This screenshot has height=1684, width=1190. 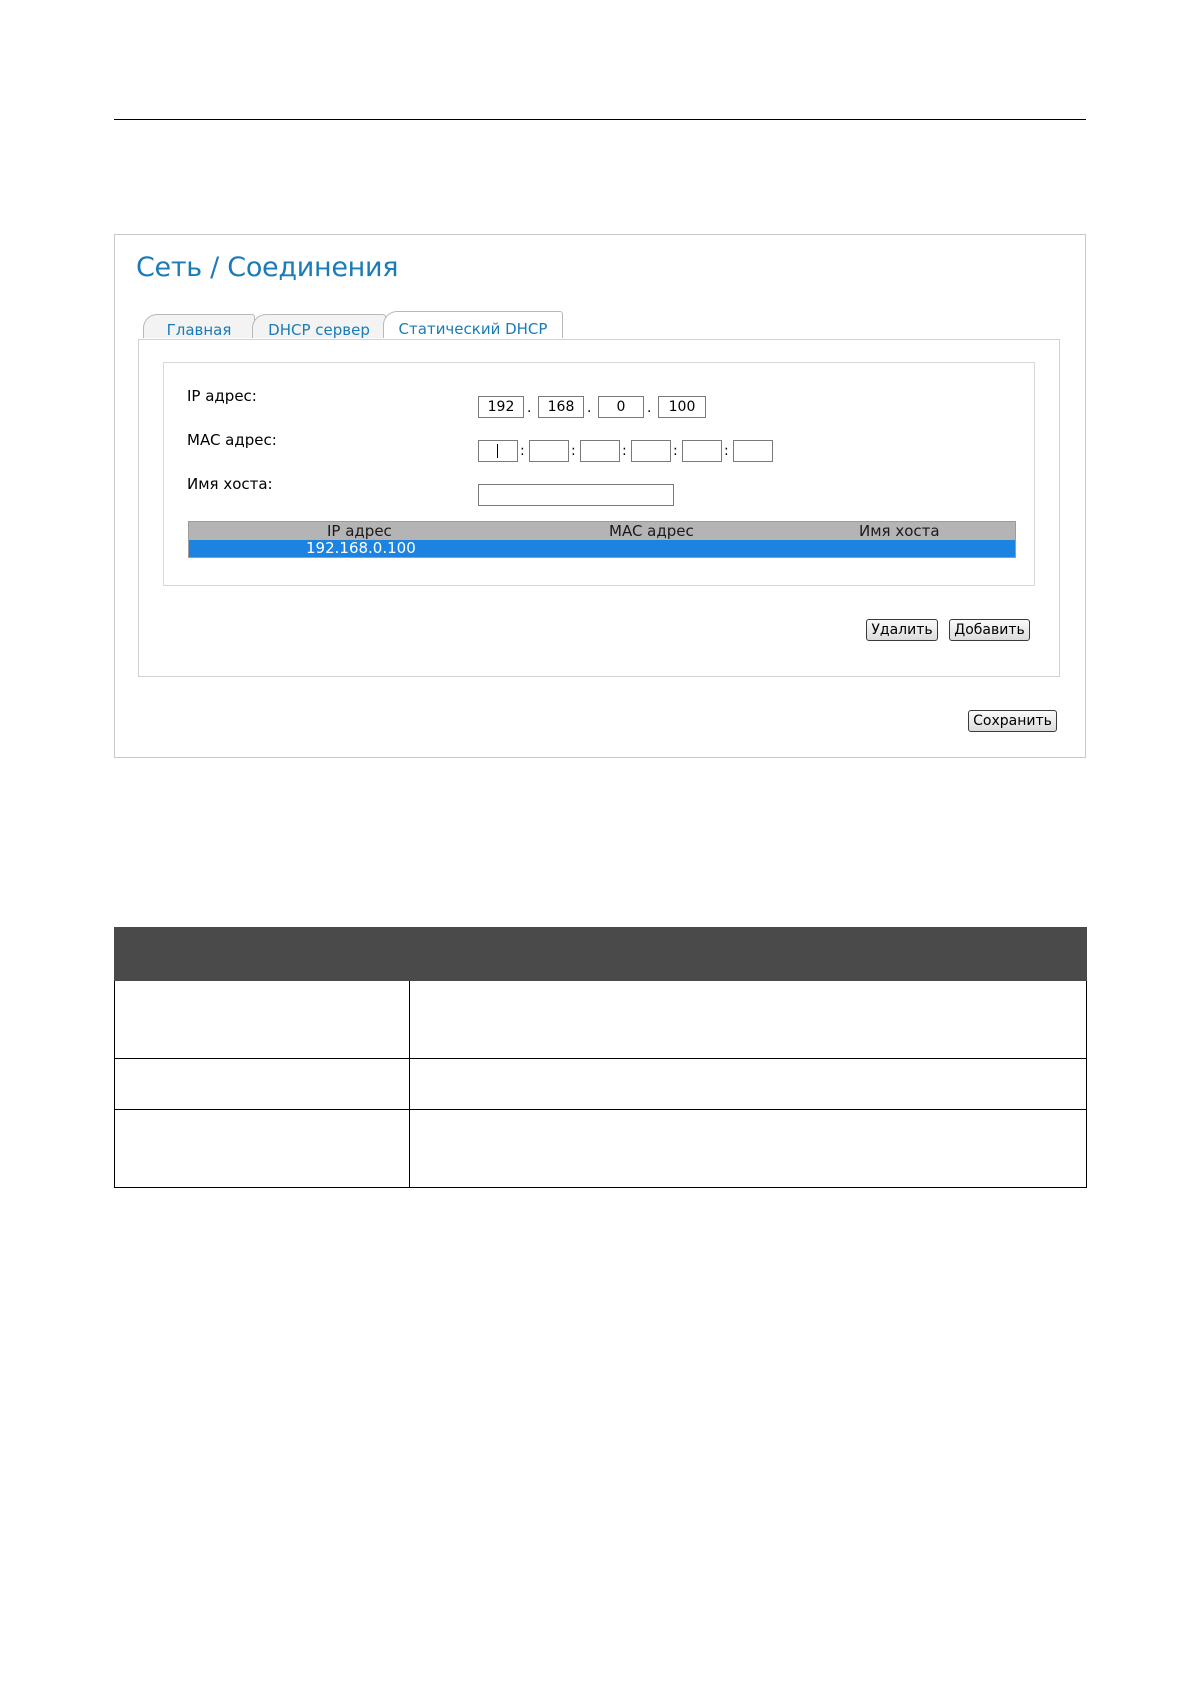 I want to click on parameters-table, so click(x=600, y=1057).